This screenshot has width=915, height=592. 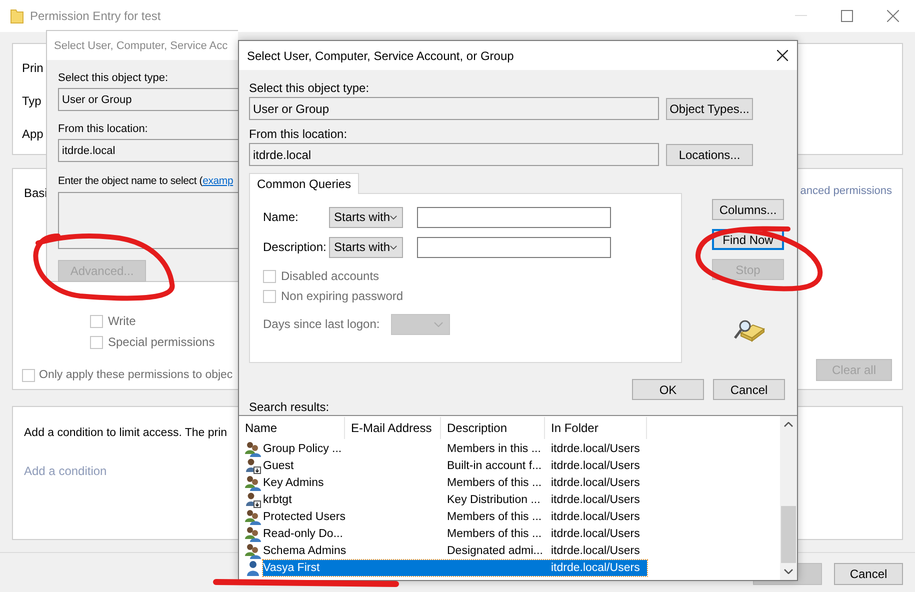 What do you see at coordinates (161, 342) in the screenshot?
I see `permission-label: Special permissions` at bounding box center [161, 342].